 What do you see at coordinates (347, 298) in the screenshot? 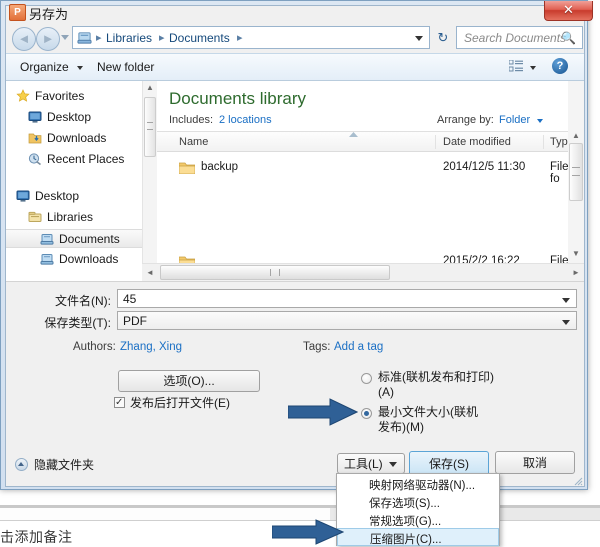
I see `filename-input: 45` at bounding box center [347, 298].